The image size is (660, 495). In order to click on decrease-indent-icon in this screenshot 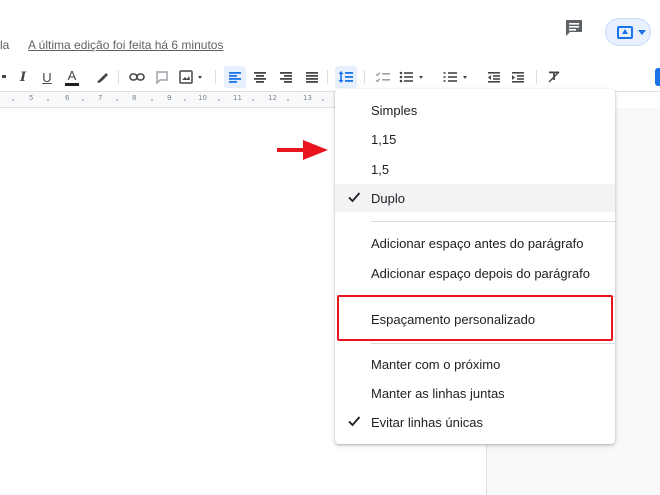, I will do `click(494, 77)`.